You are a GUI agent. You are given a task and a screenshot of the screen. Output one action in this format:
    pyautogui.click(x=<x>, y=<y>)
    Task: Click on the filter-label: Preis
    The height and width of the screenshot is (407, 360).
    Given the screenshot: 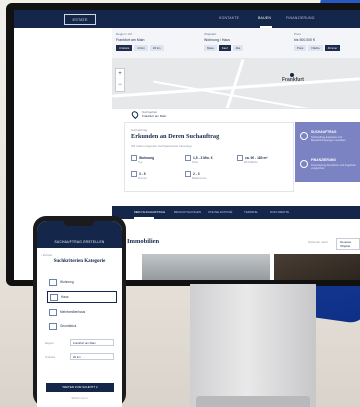 What is the action you would take?
    pyautogui.click(x=297, y=34)
    